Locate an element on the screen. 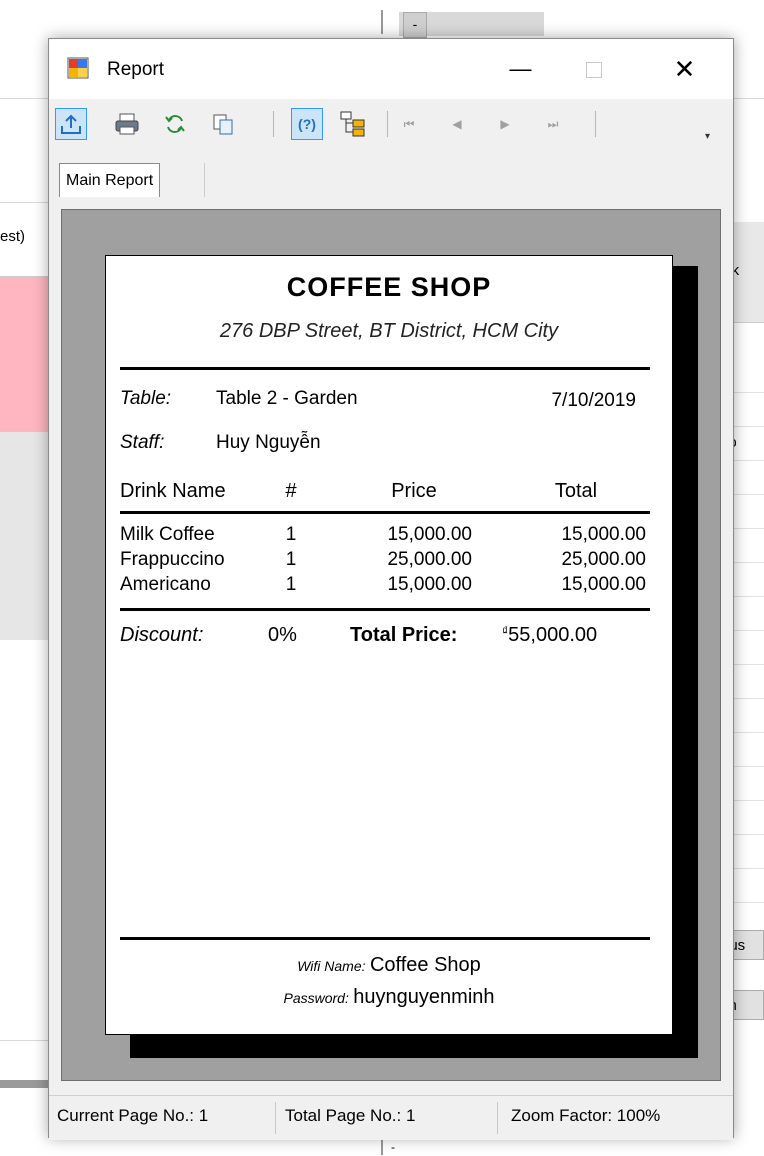 This screenshot has width=764, height=1156. report-date: 7/10/2019 is located at coordinates (593, 400).